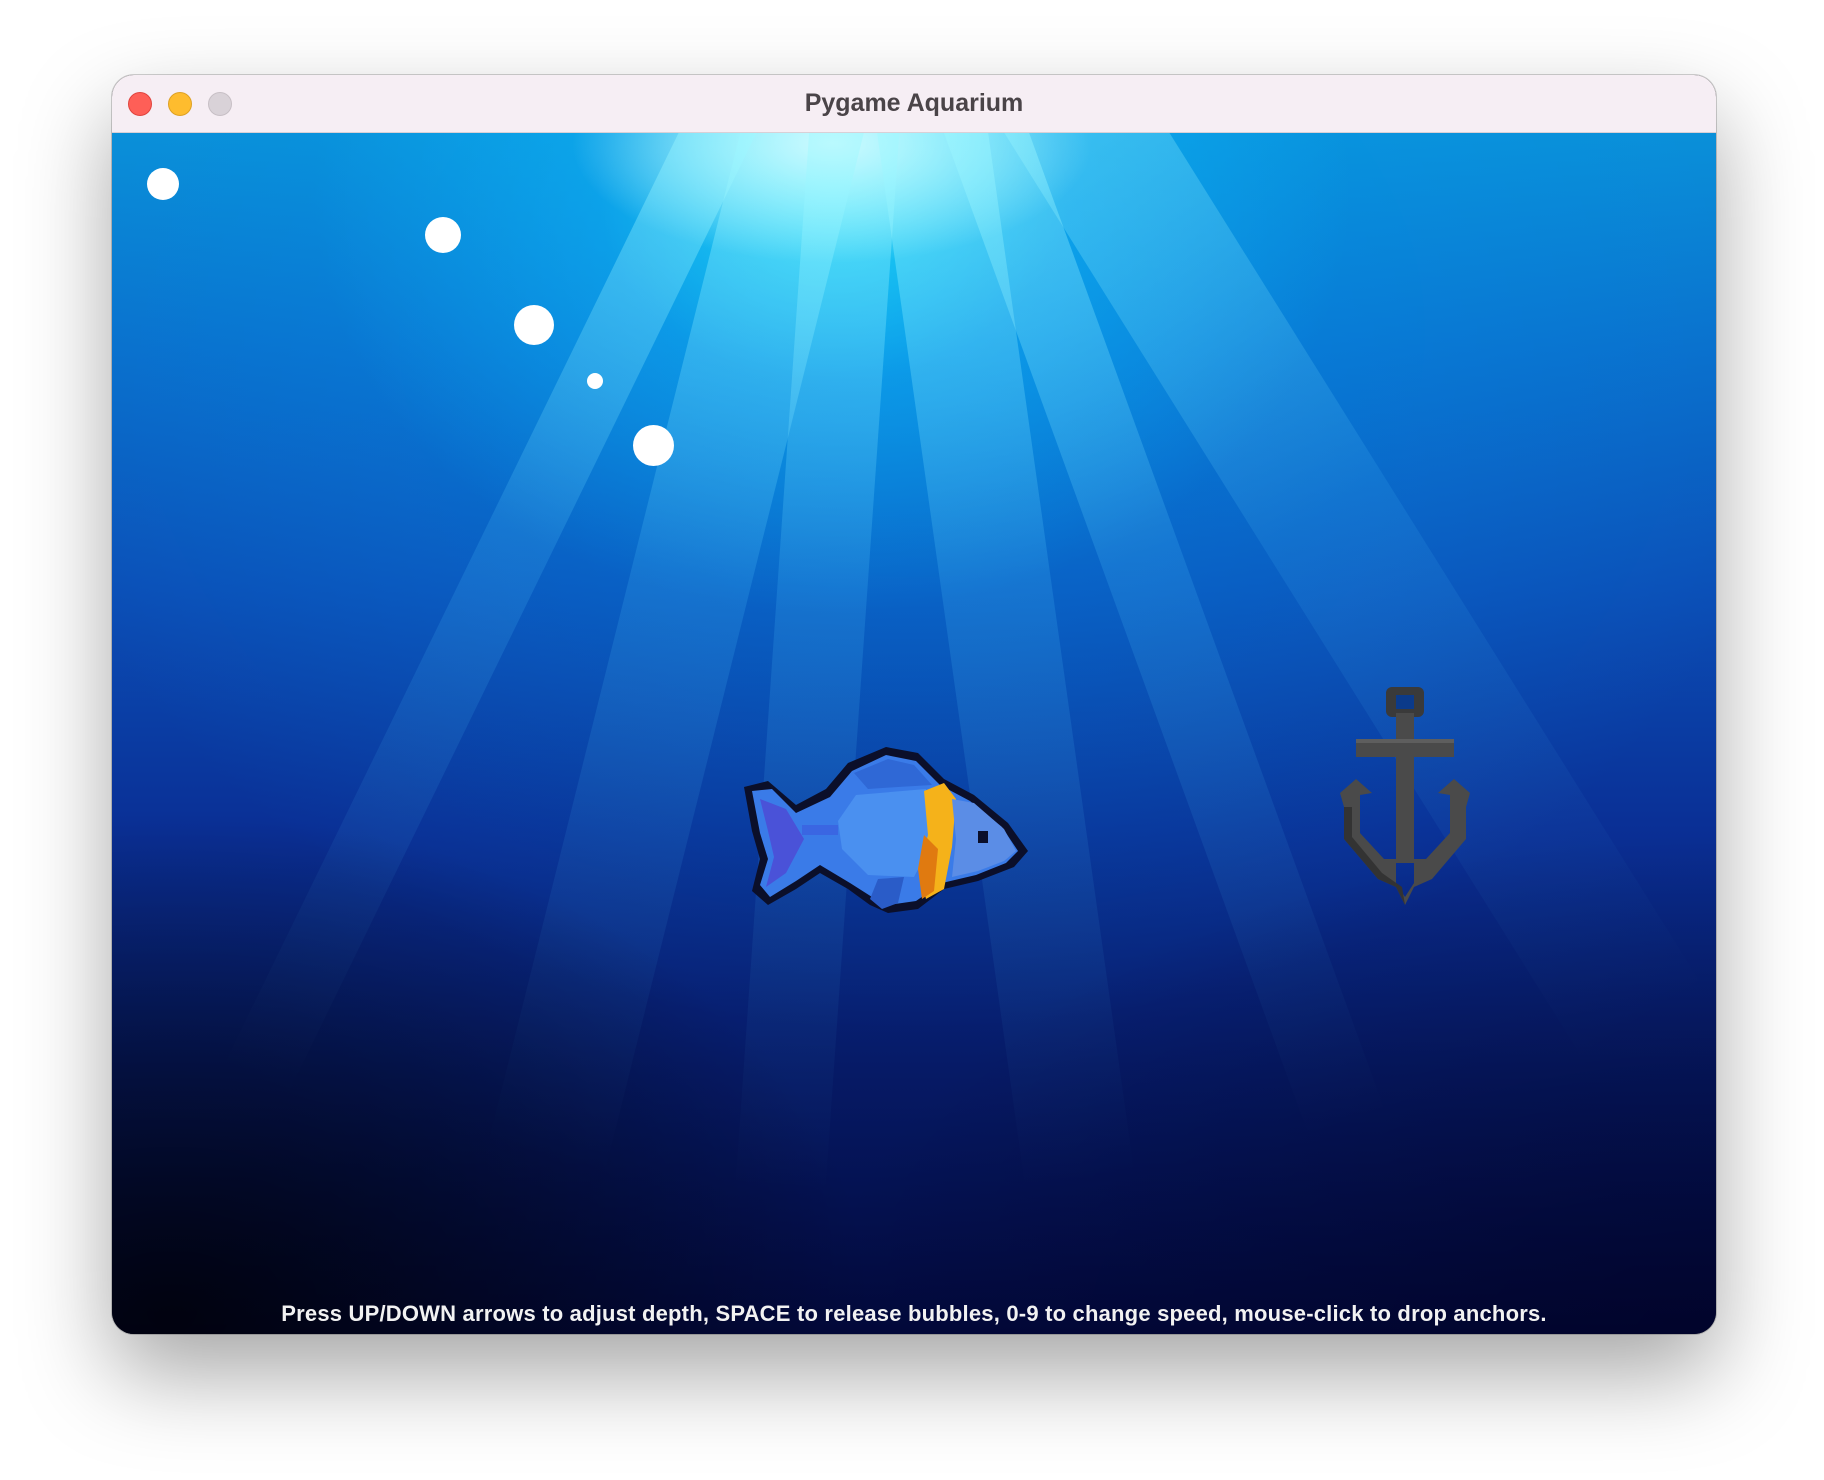  I want to click on title-bar: Pygame Aquarium, so click(914, 104).